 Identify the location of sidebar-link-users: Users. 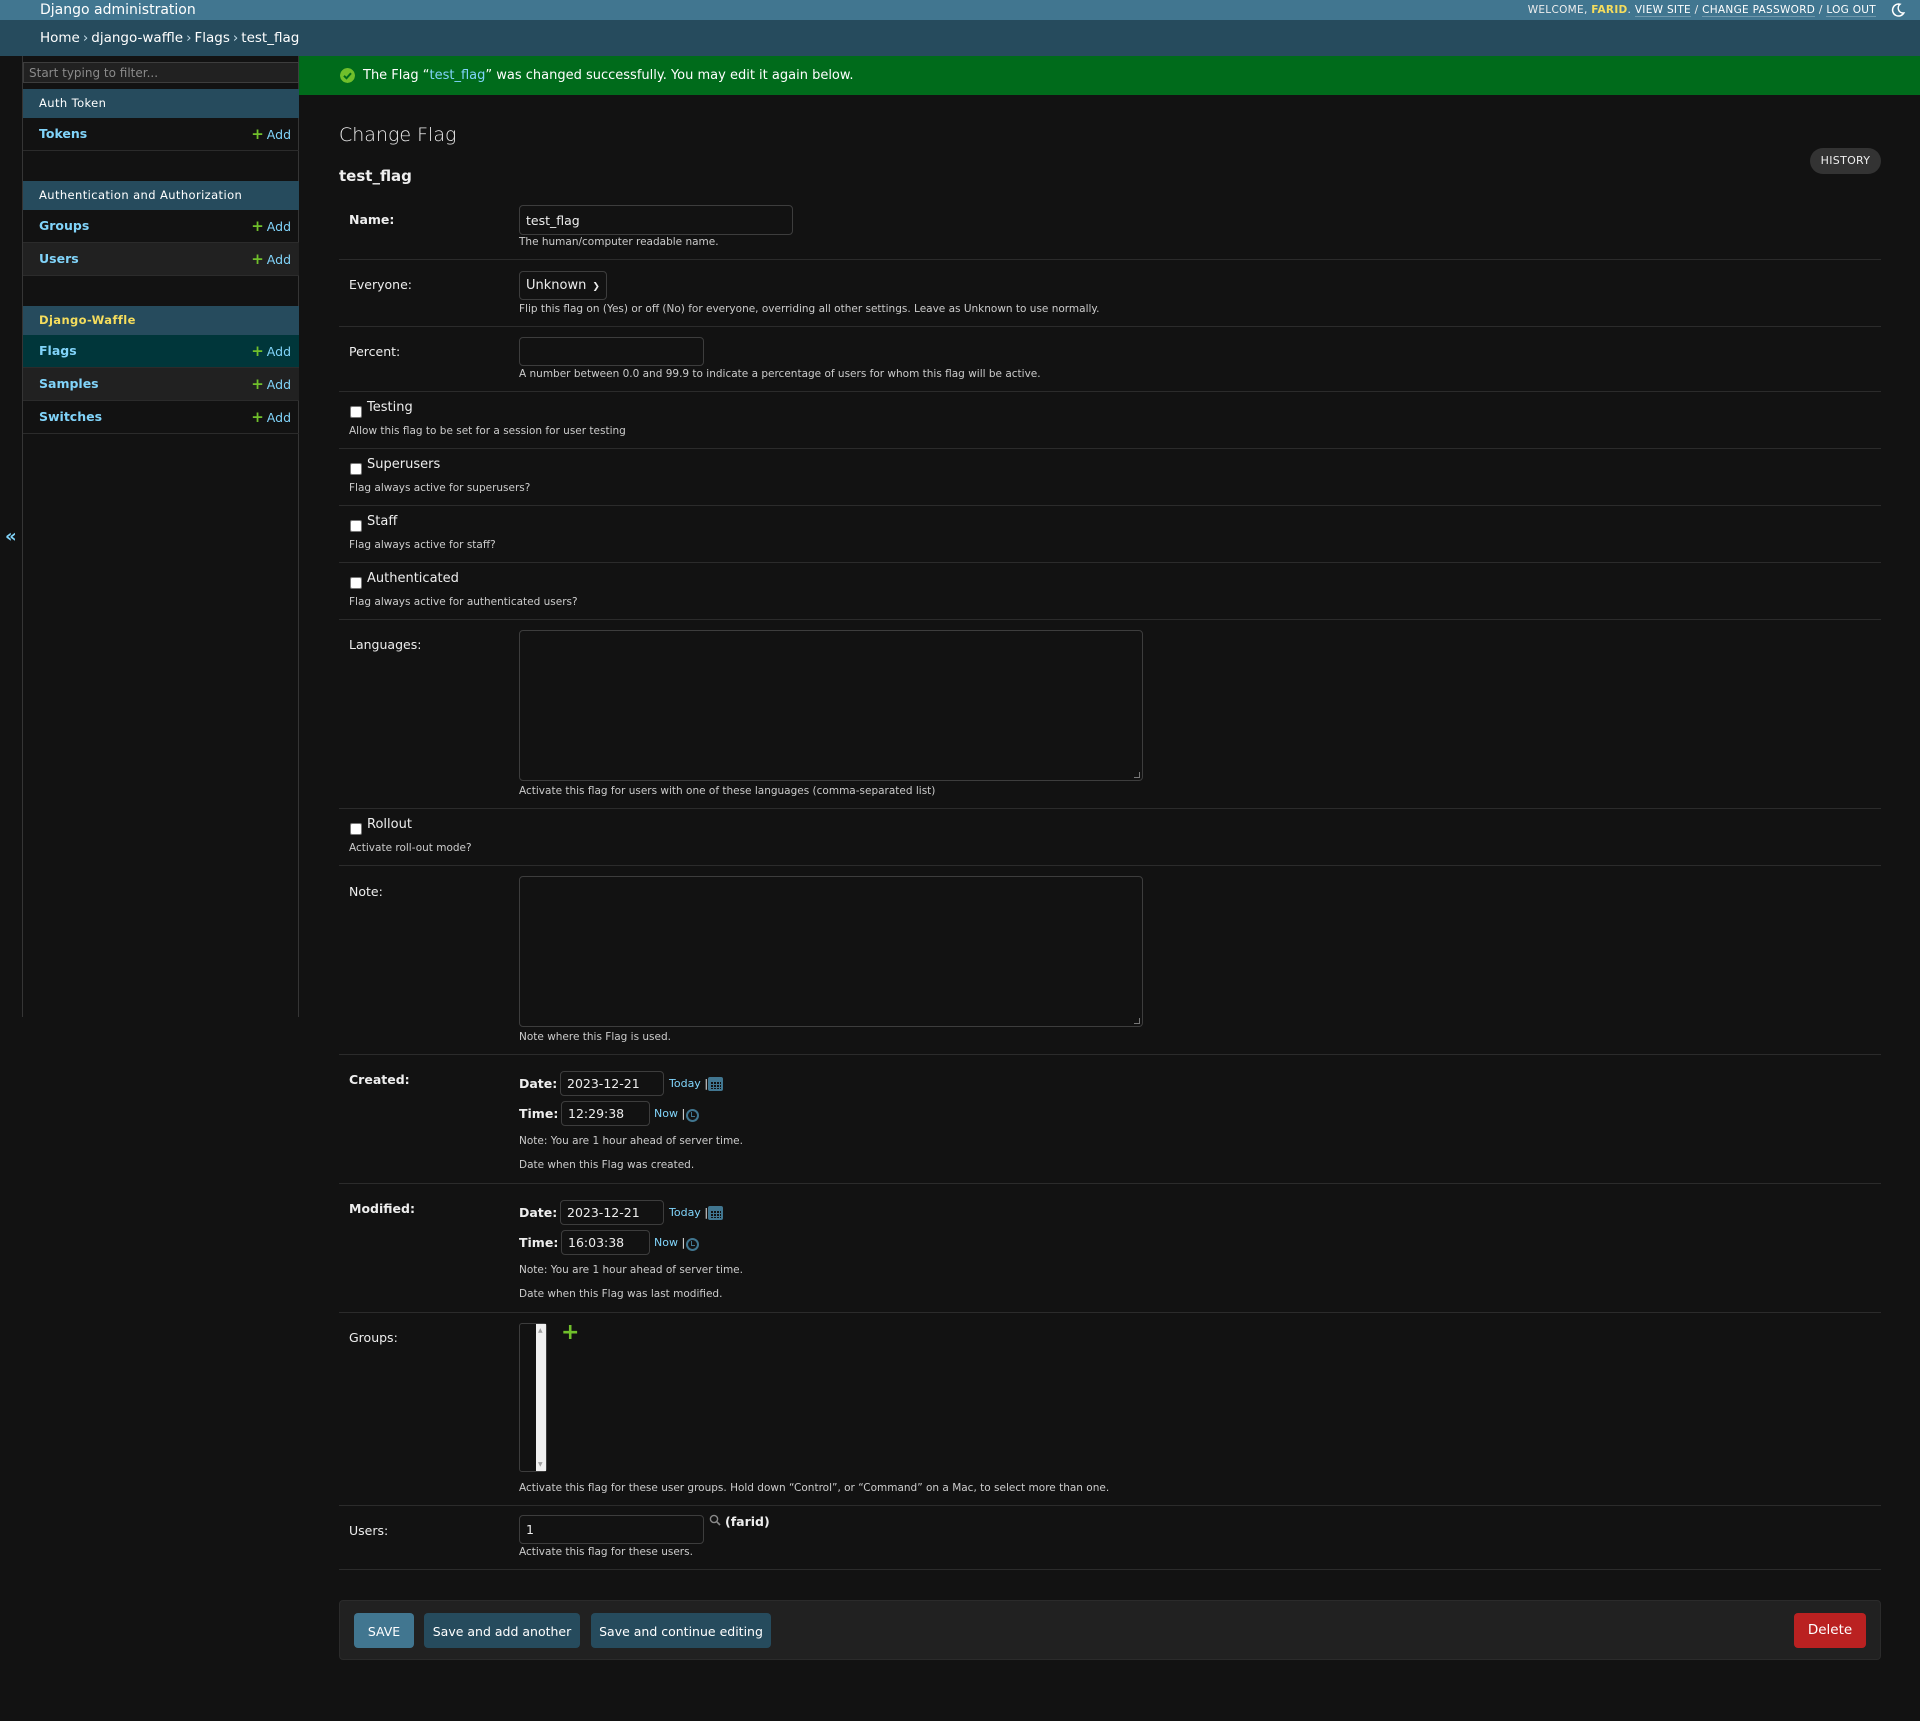
(59, 258).